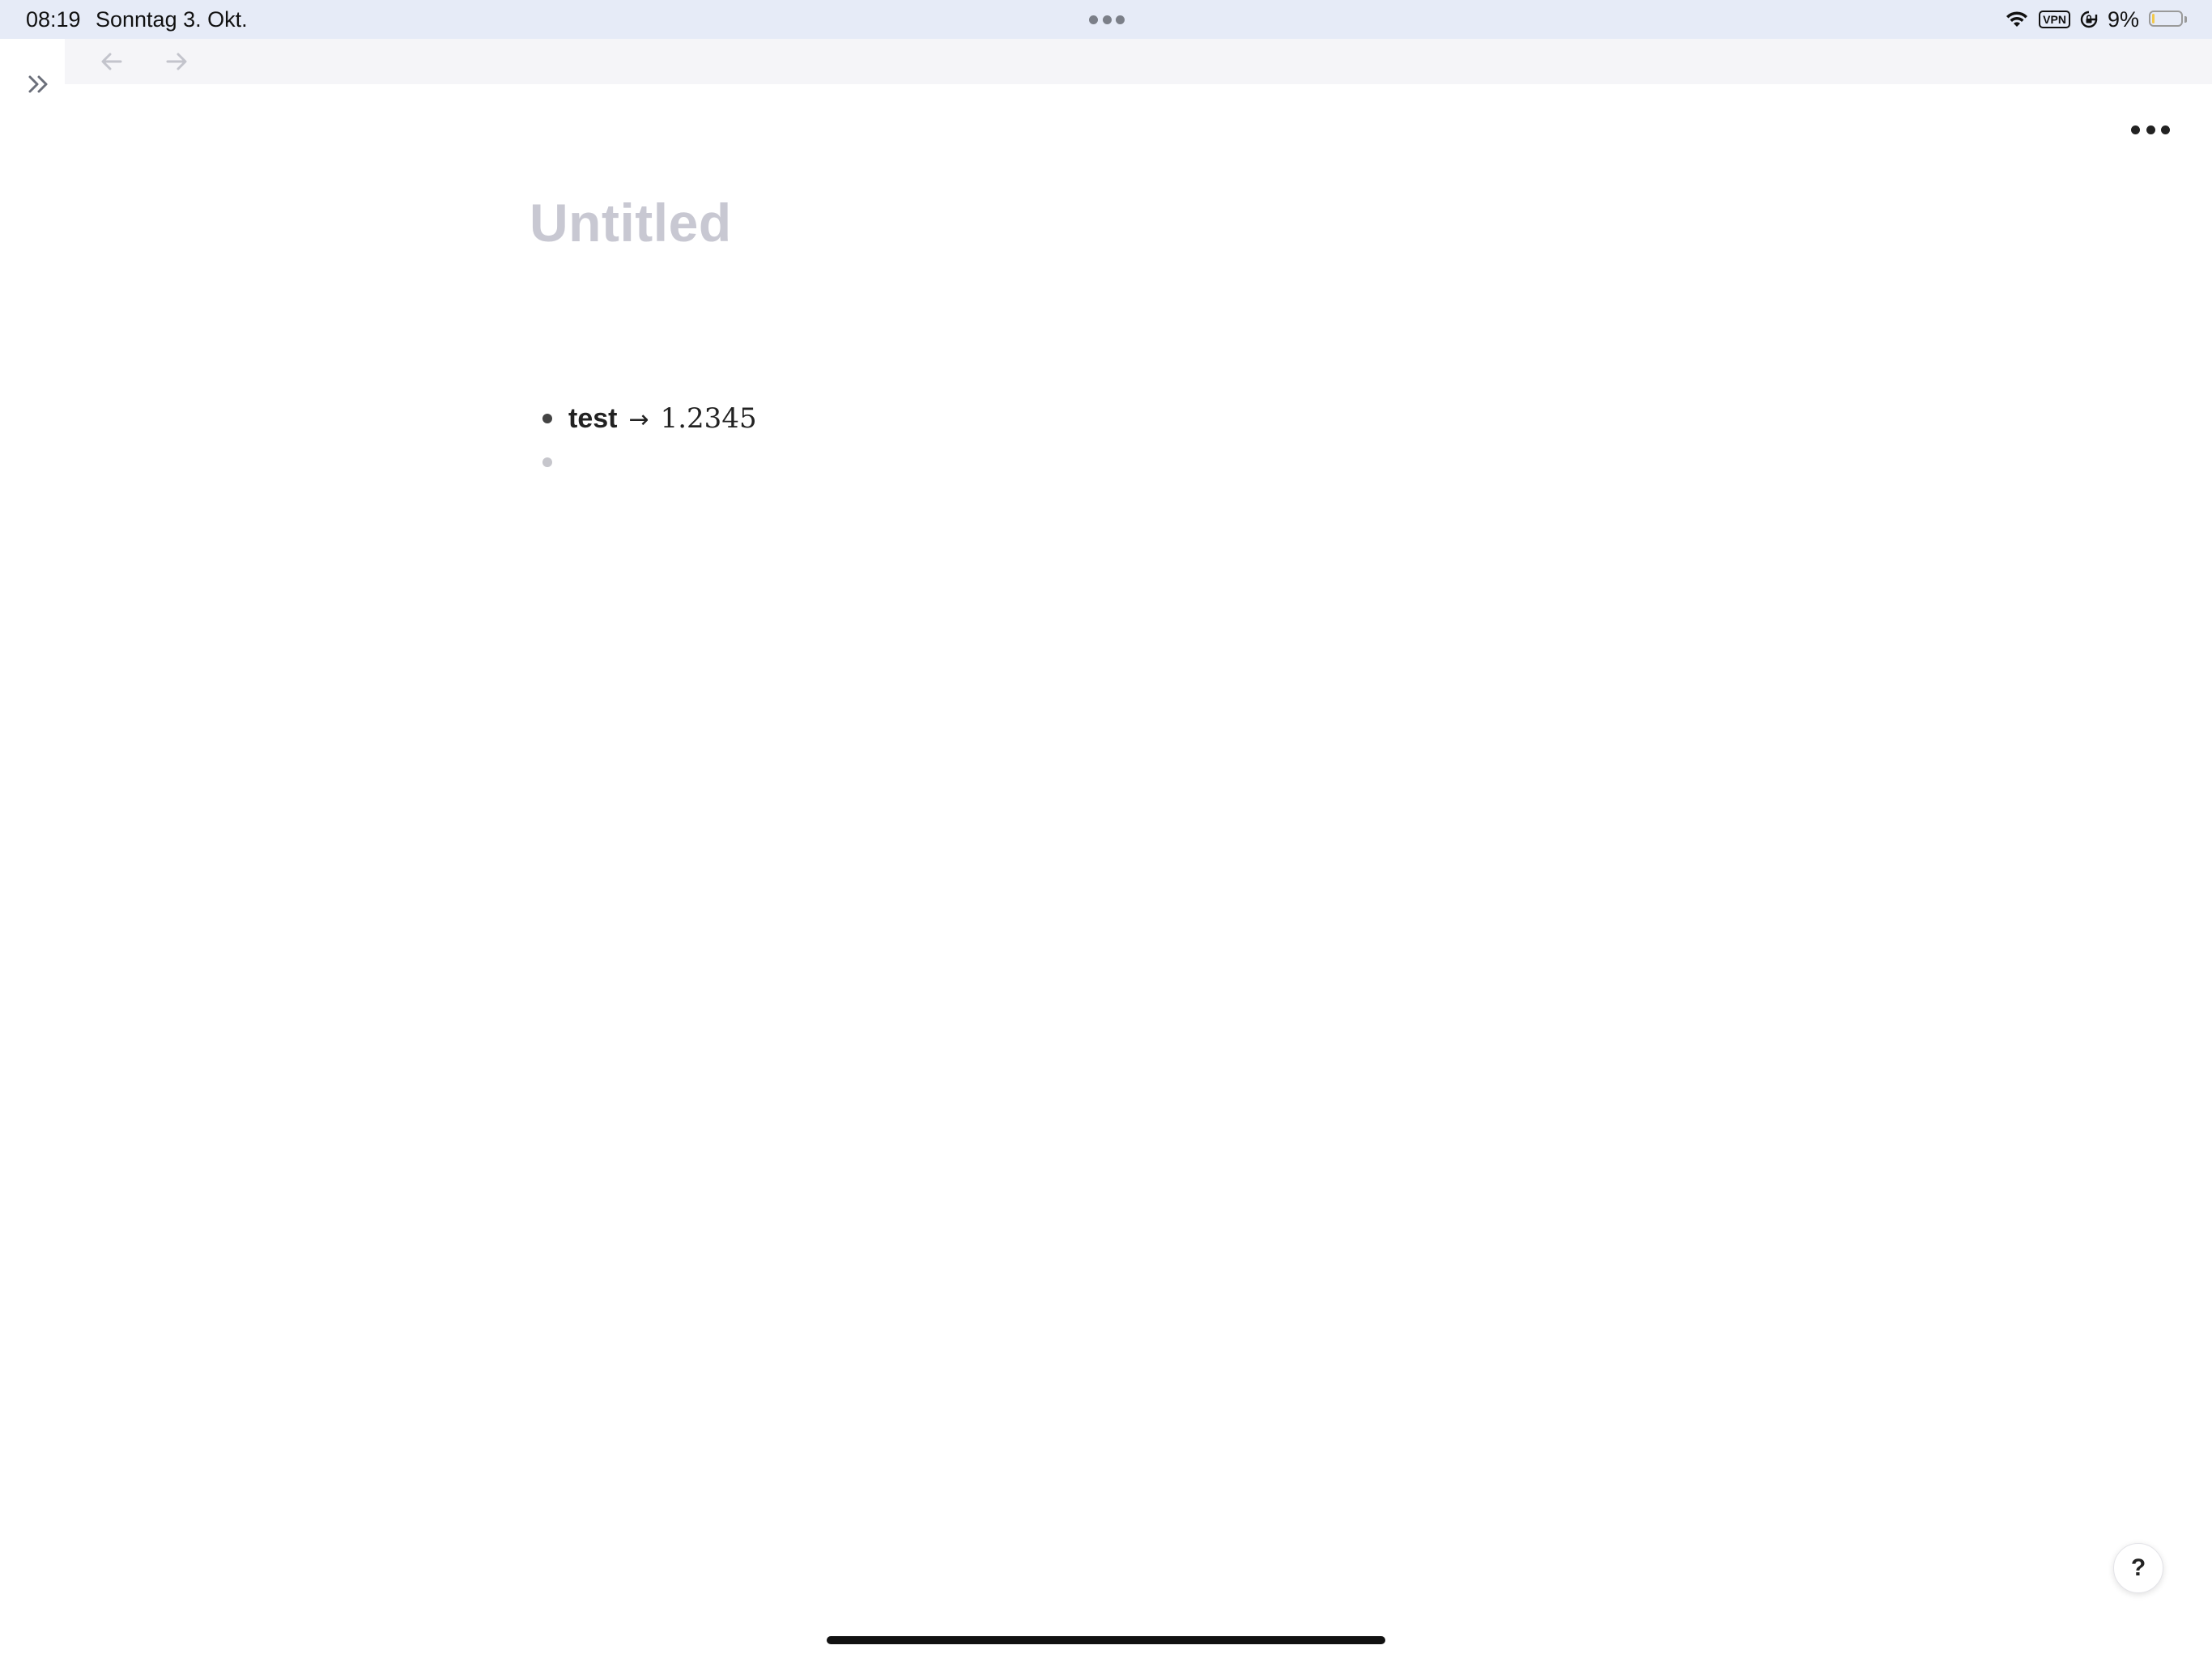 This screenshot has width=2212, height=1658. I want to click on battery-fill, so click(2153, 18).